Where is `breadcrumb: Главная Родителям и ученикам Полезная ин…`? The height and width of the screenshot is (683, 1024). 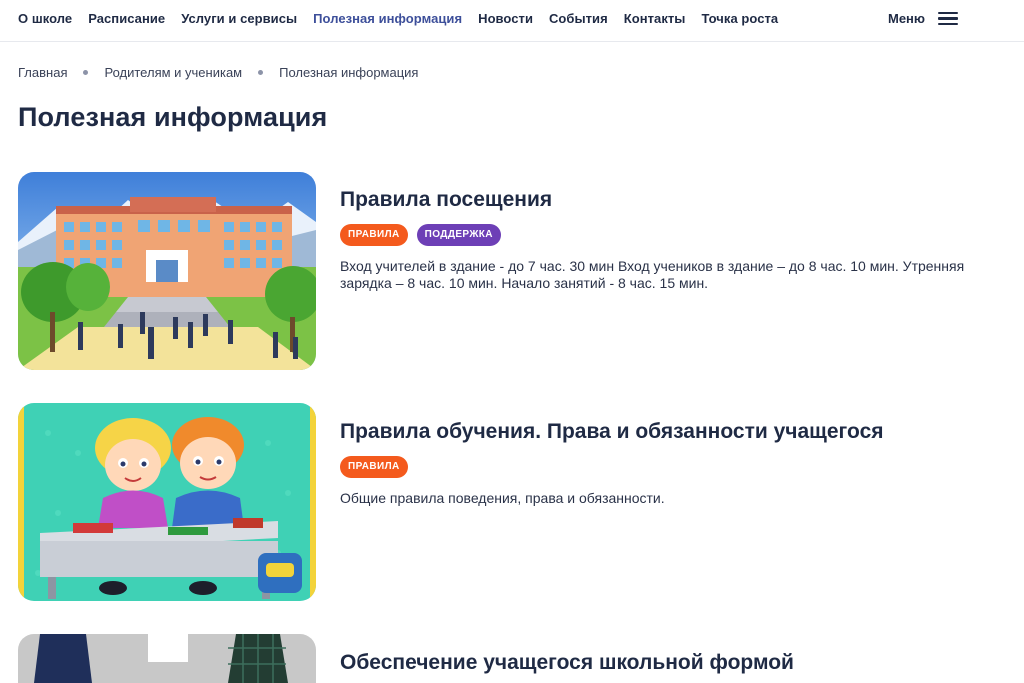 breadcrumb: Главная Родителям и ученикам Полезная ин… is located at coordinates (218, 72).